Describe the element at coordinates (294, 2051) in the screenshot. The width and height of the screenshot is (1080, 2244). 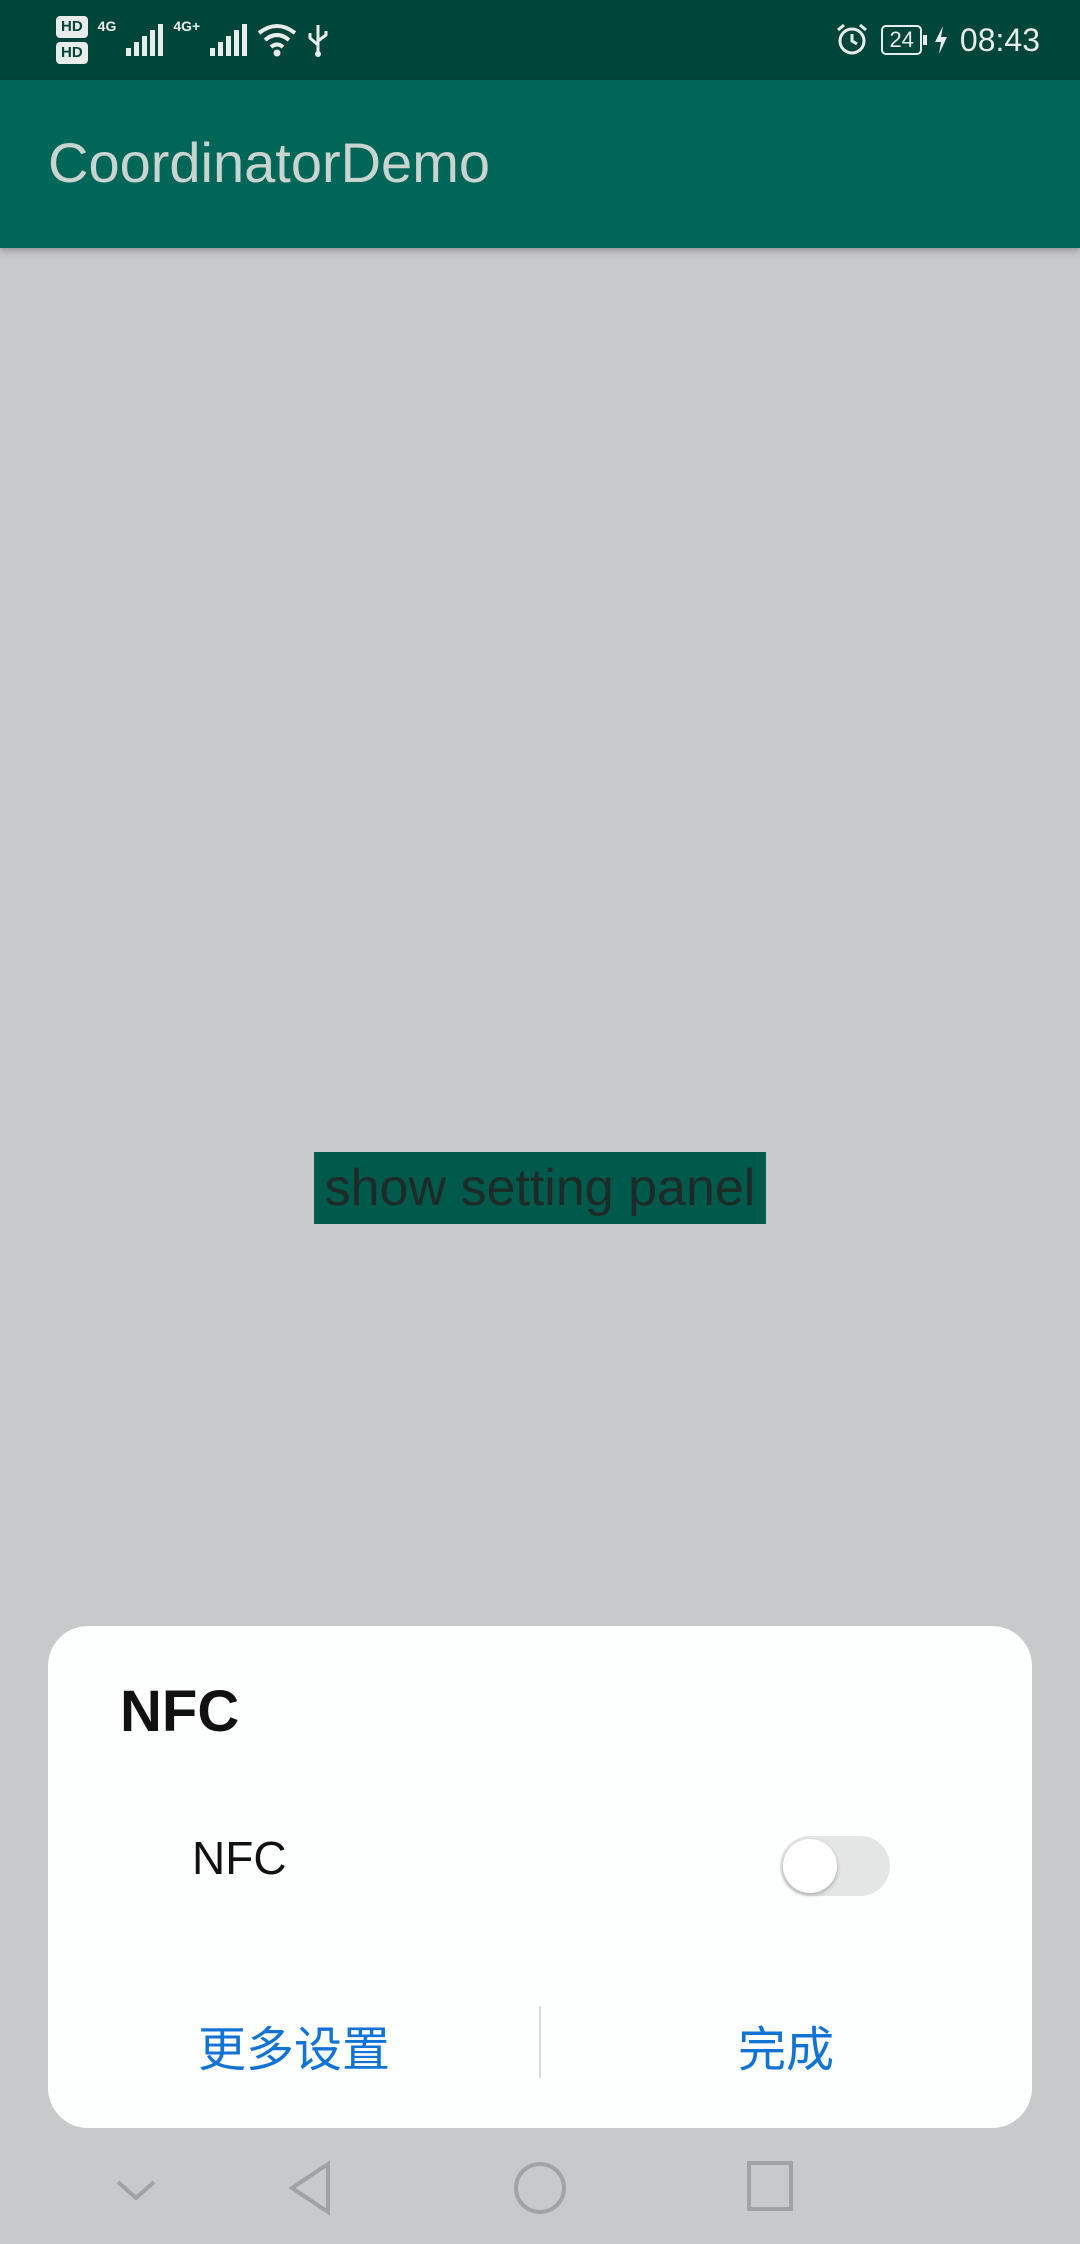
I see `more-settings-button: 更多设置` at that location.